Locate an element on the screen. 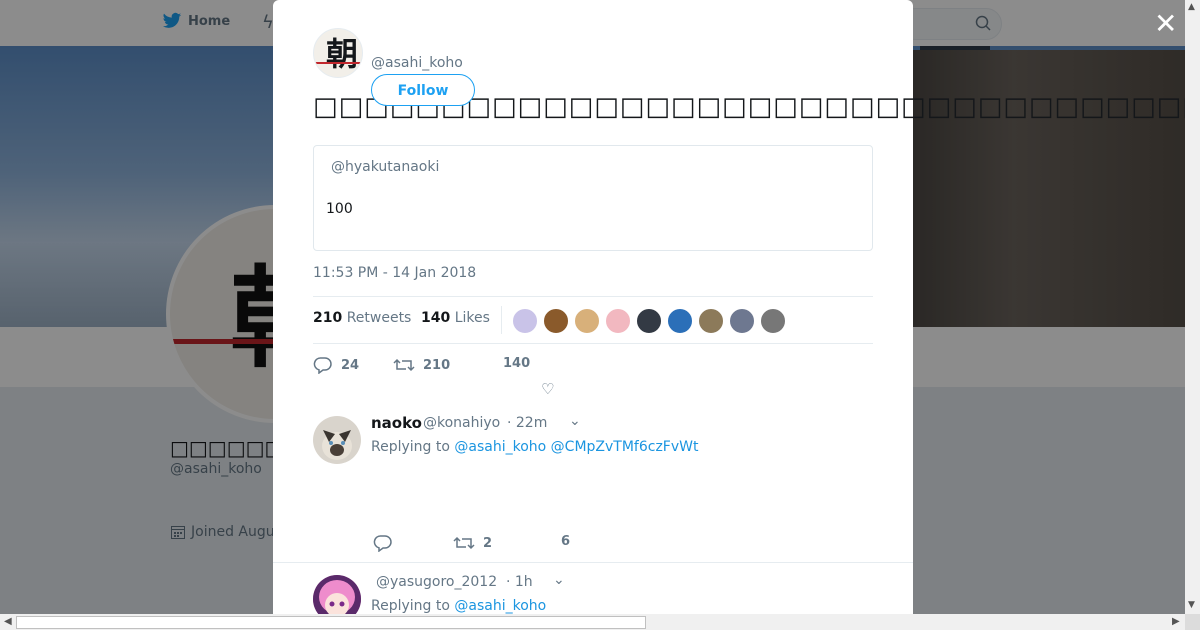 The image size is (1200, 630). tweet-actions: 24 210 140 ♡ is located at coordinates (593, 377).